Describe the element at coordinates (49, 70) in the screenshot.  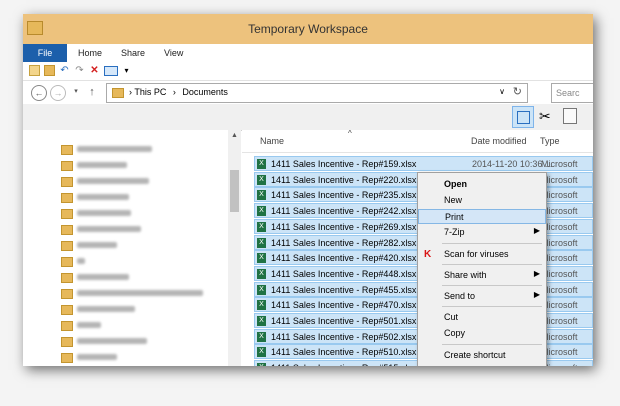
I see `new-folder-icon` at that location.